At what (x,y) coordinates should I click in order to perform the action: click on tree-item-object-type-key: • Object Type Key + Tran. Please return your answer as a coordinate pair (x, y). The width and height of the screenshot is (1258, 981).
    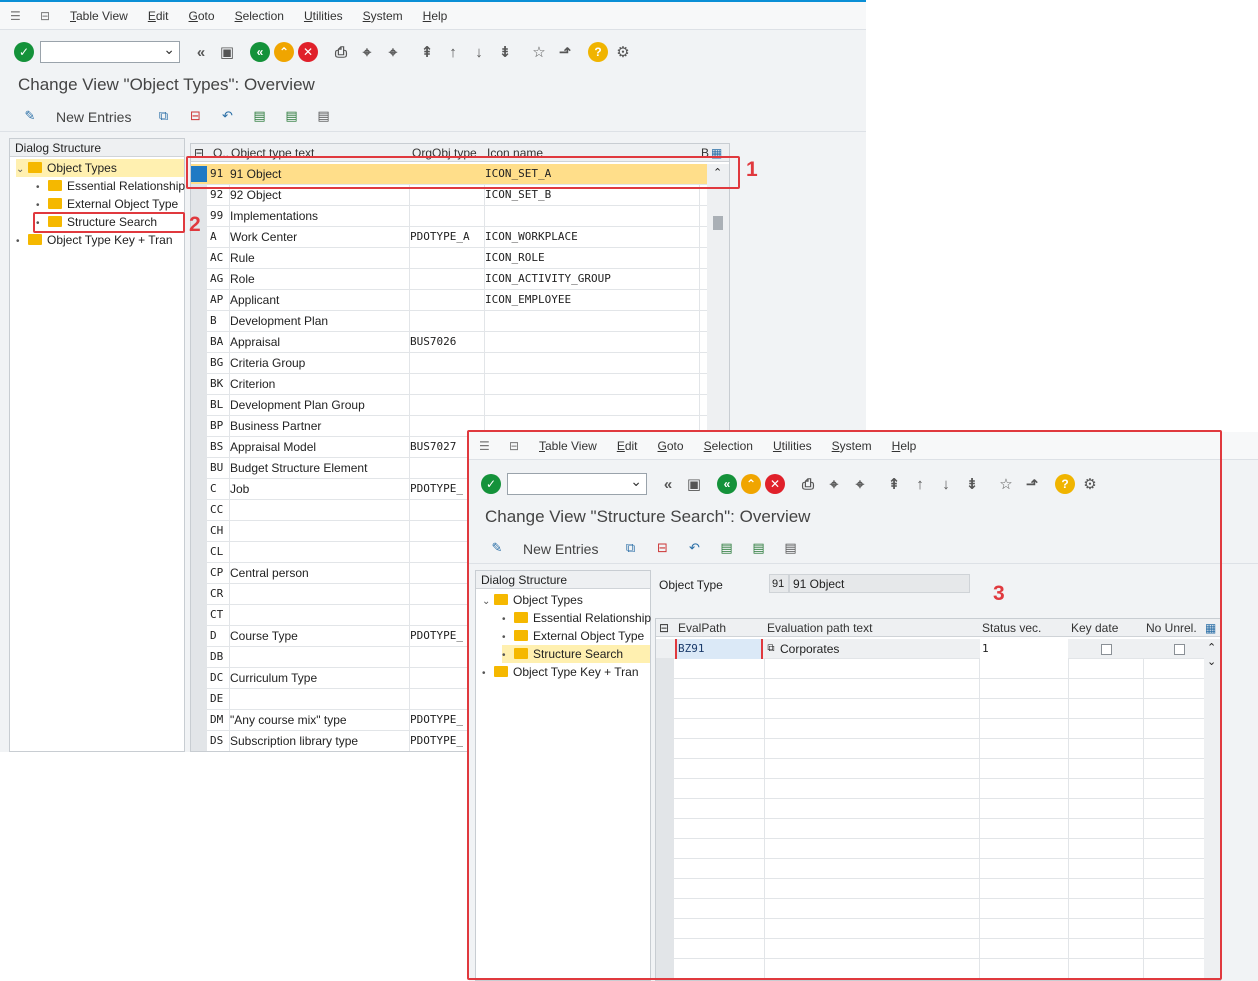
    Looking at the image, I should click on (94, 240).